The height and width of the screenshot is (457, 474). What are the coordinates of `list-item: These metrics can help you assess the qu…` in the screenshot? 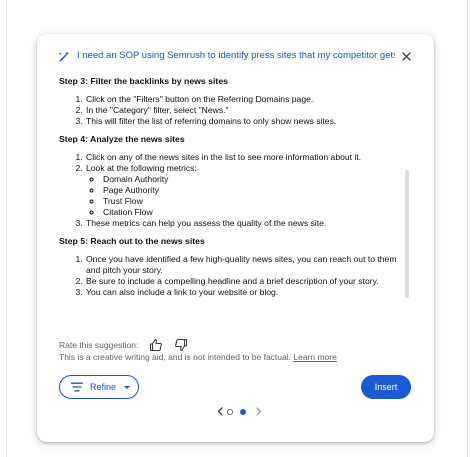 It's located at (244, 223).